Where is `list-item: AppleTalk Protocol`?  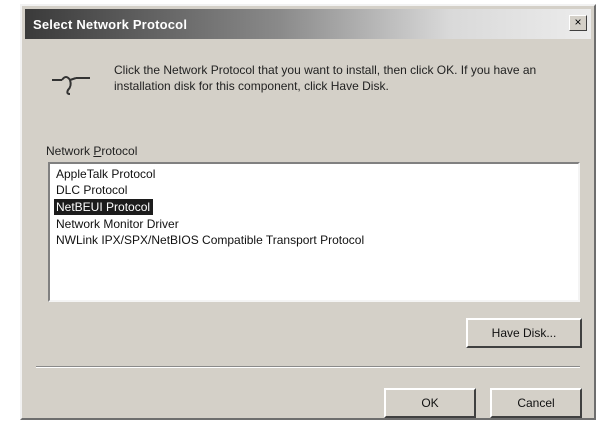 list-item: AppleTalk Protocol is located at coordinates (316, 174).